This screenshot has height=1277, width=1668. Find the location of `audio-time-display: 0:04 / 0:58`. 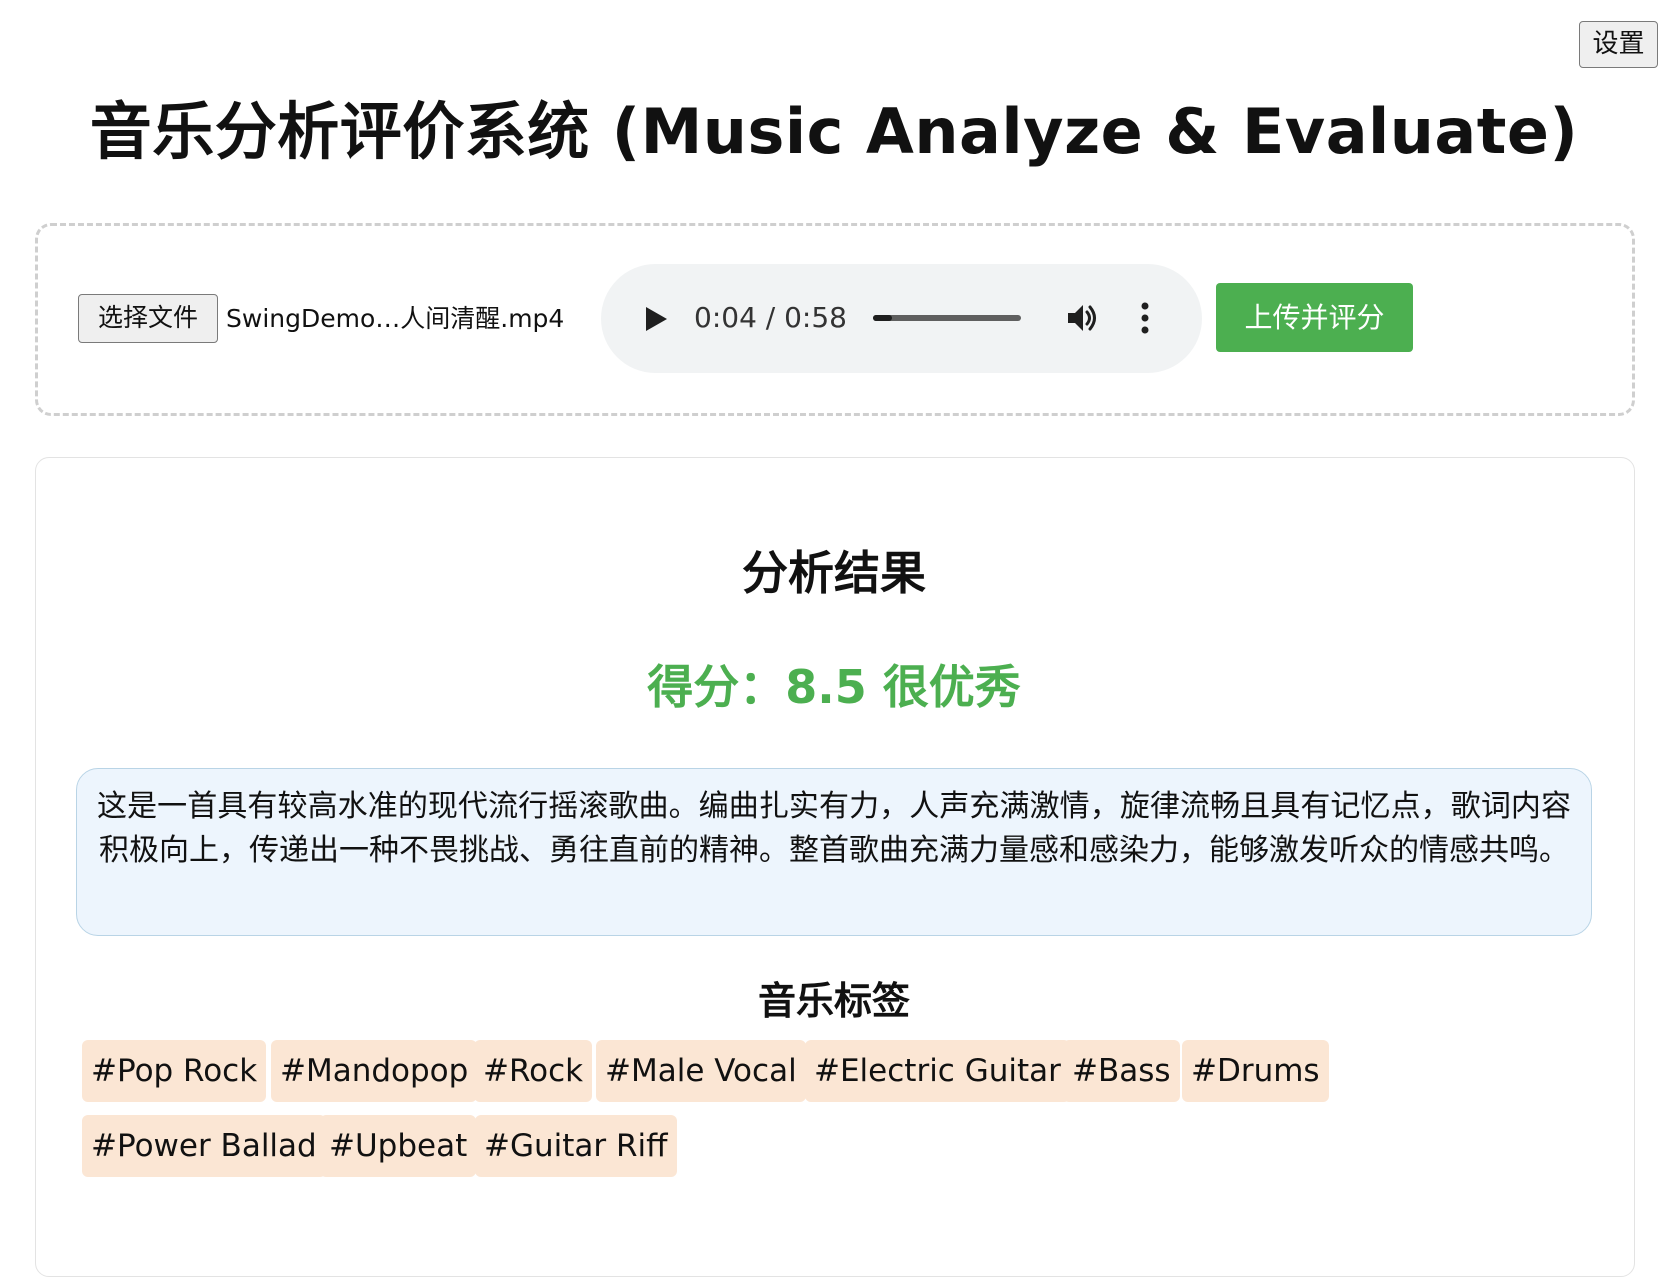

audio-time-display: 0:04 / 0:58 is located at coordinates (770, 317).